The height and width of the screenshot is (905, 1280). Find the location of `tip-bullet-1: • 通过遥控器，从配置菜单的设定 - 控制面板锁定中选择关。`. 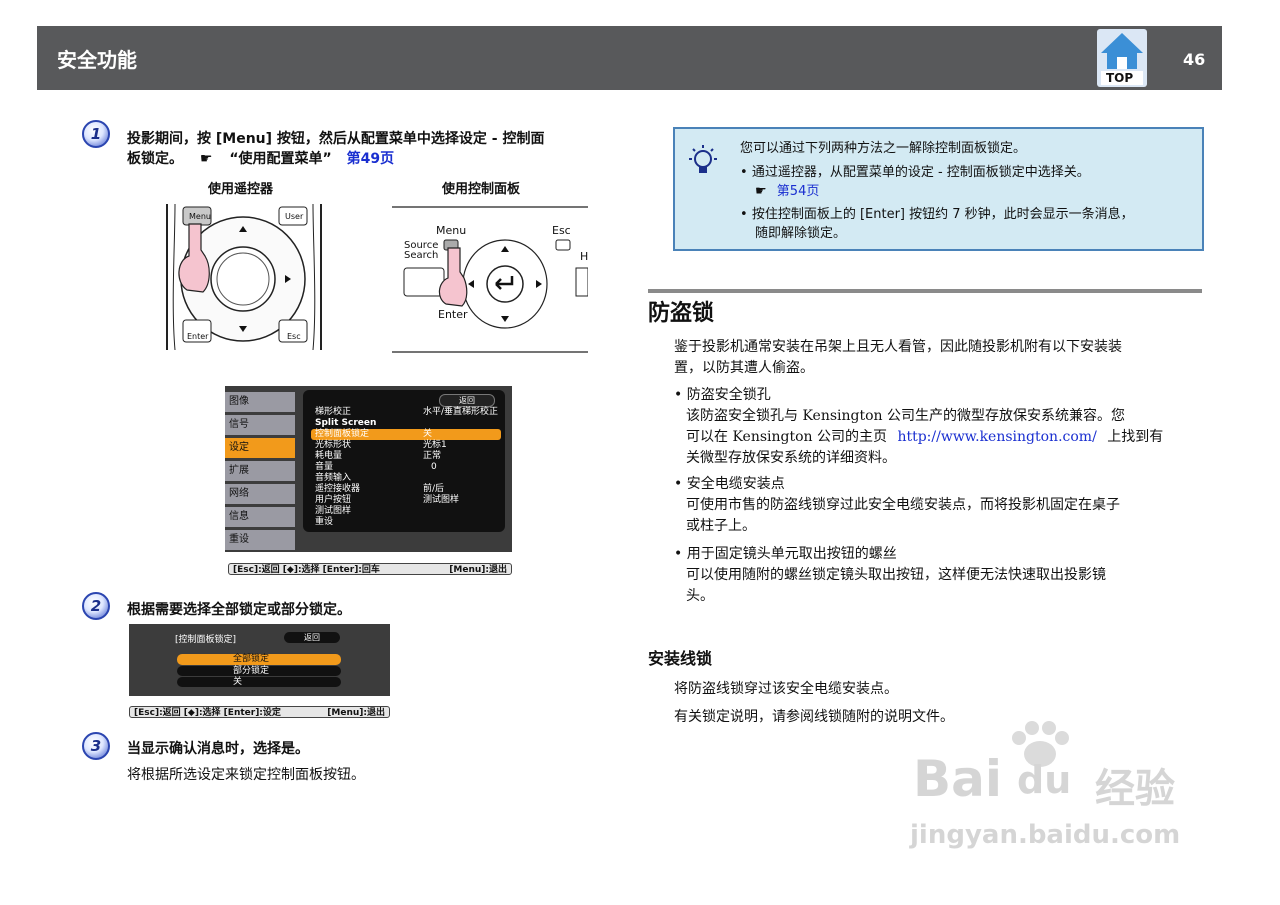

tip-bullet-1: • 通过遥控器，从配置菜单的设定 - 控制面板锁定中选择关。 is located at coordinates (915, 172).